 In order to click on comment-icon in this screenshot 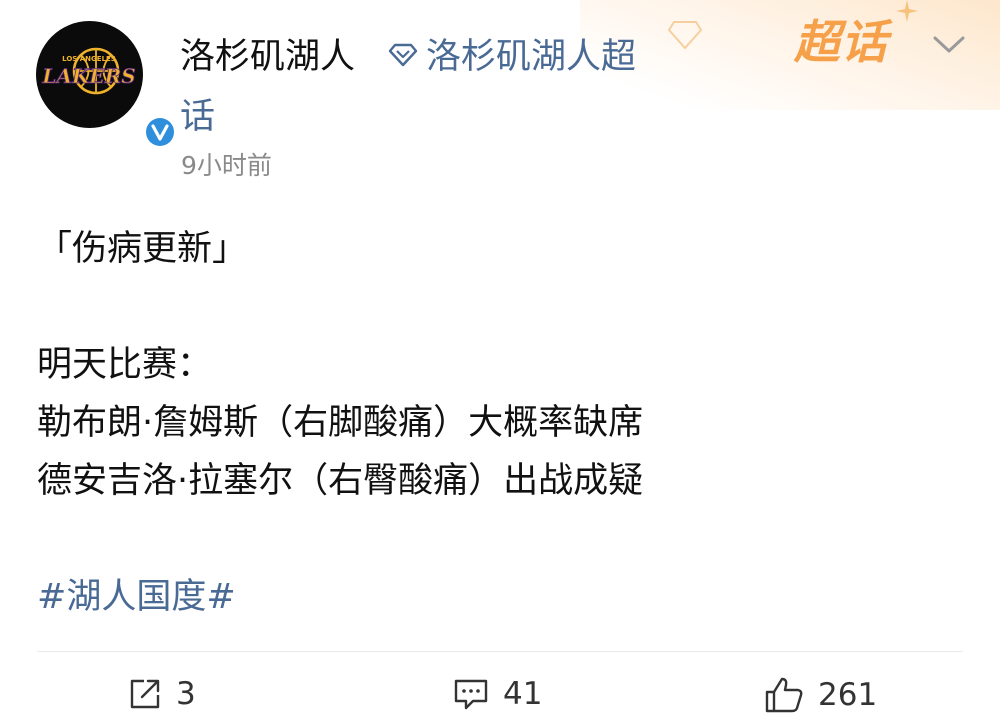, I will do `click(471, 694)`.